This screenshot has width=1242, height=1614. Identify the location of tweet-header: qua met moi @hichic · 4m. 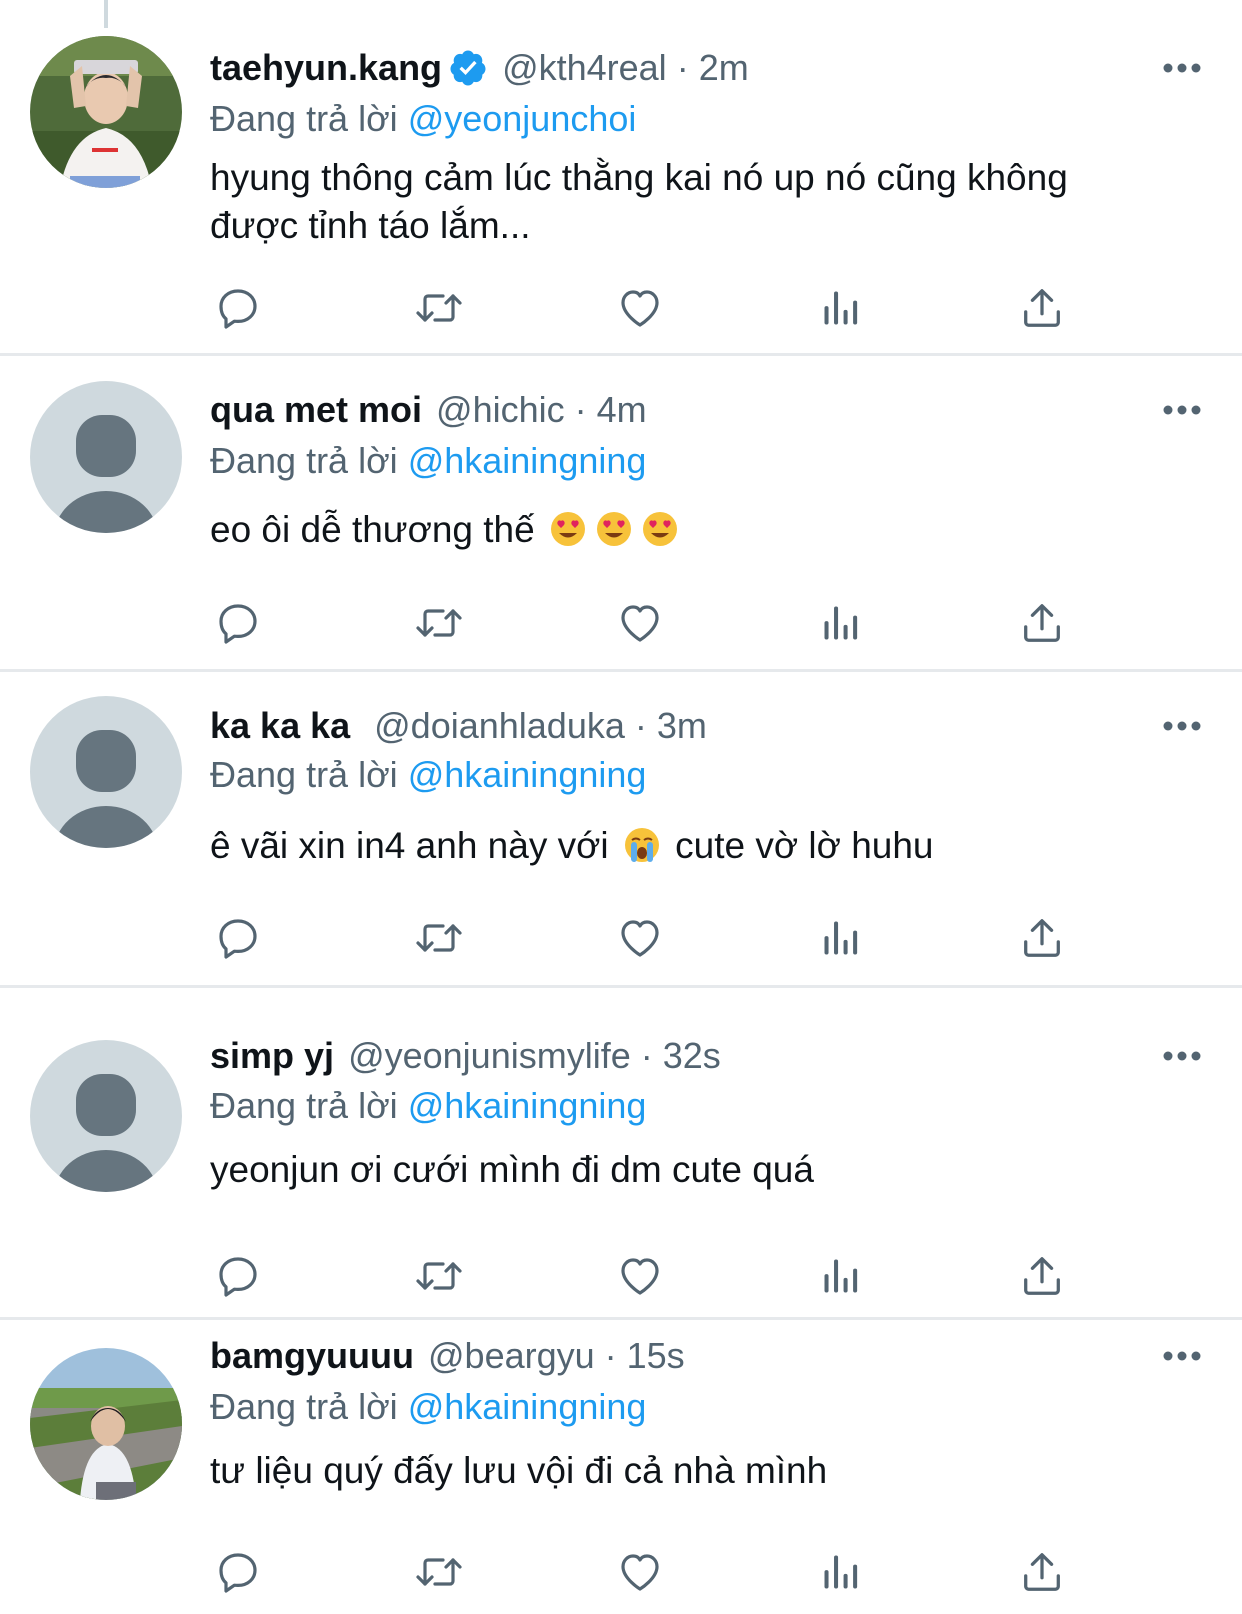
(428, 410).